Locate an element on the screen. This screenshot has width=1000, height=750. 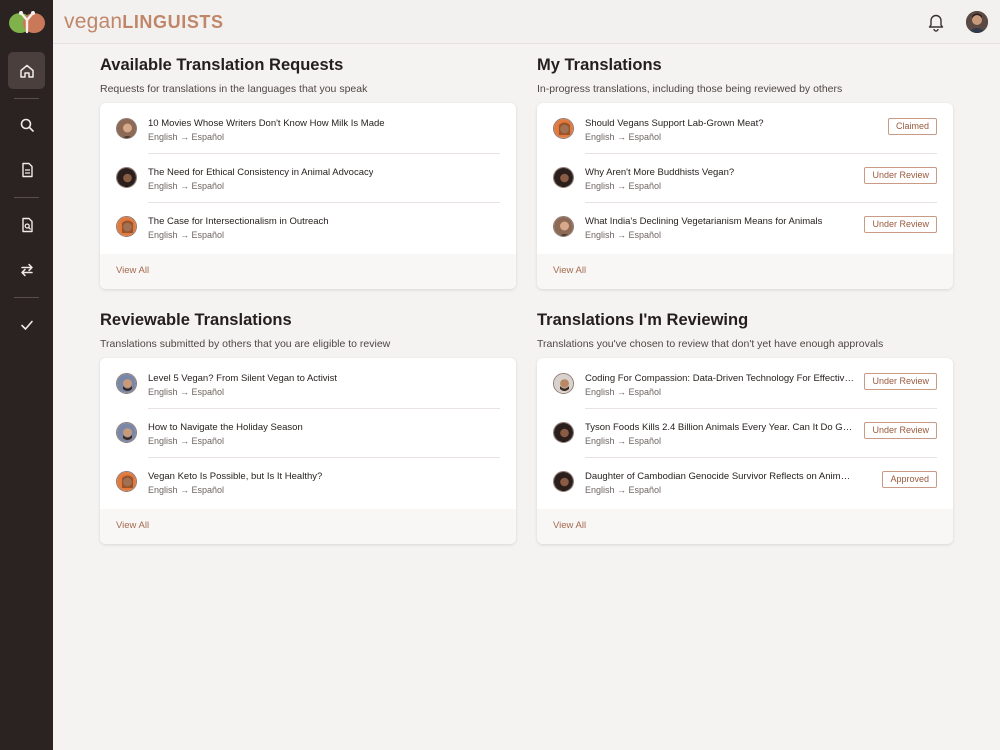
document-icon is located at coordinates (27, 169).